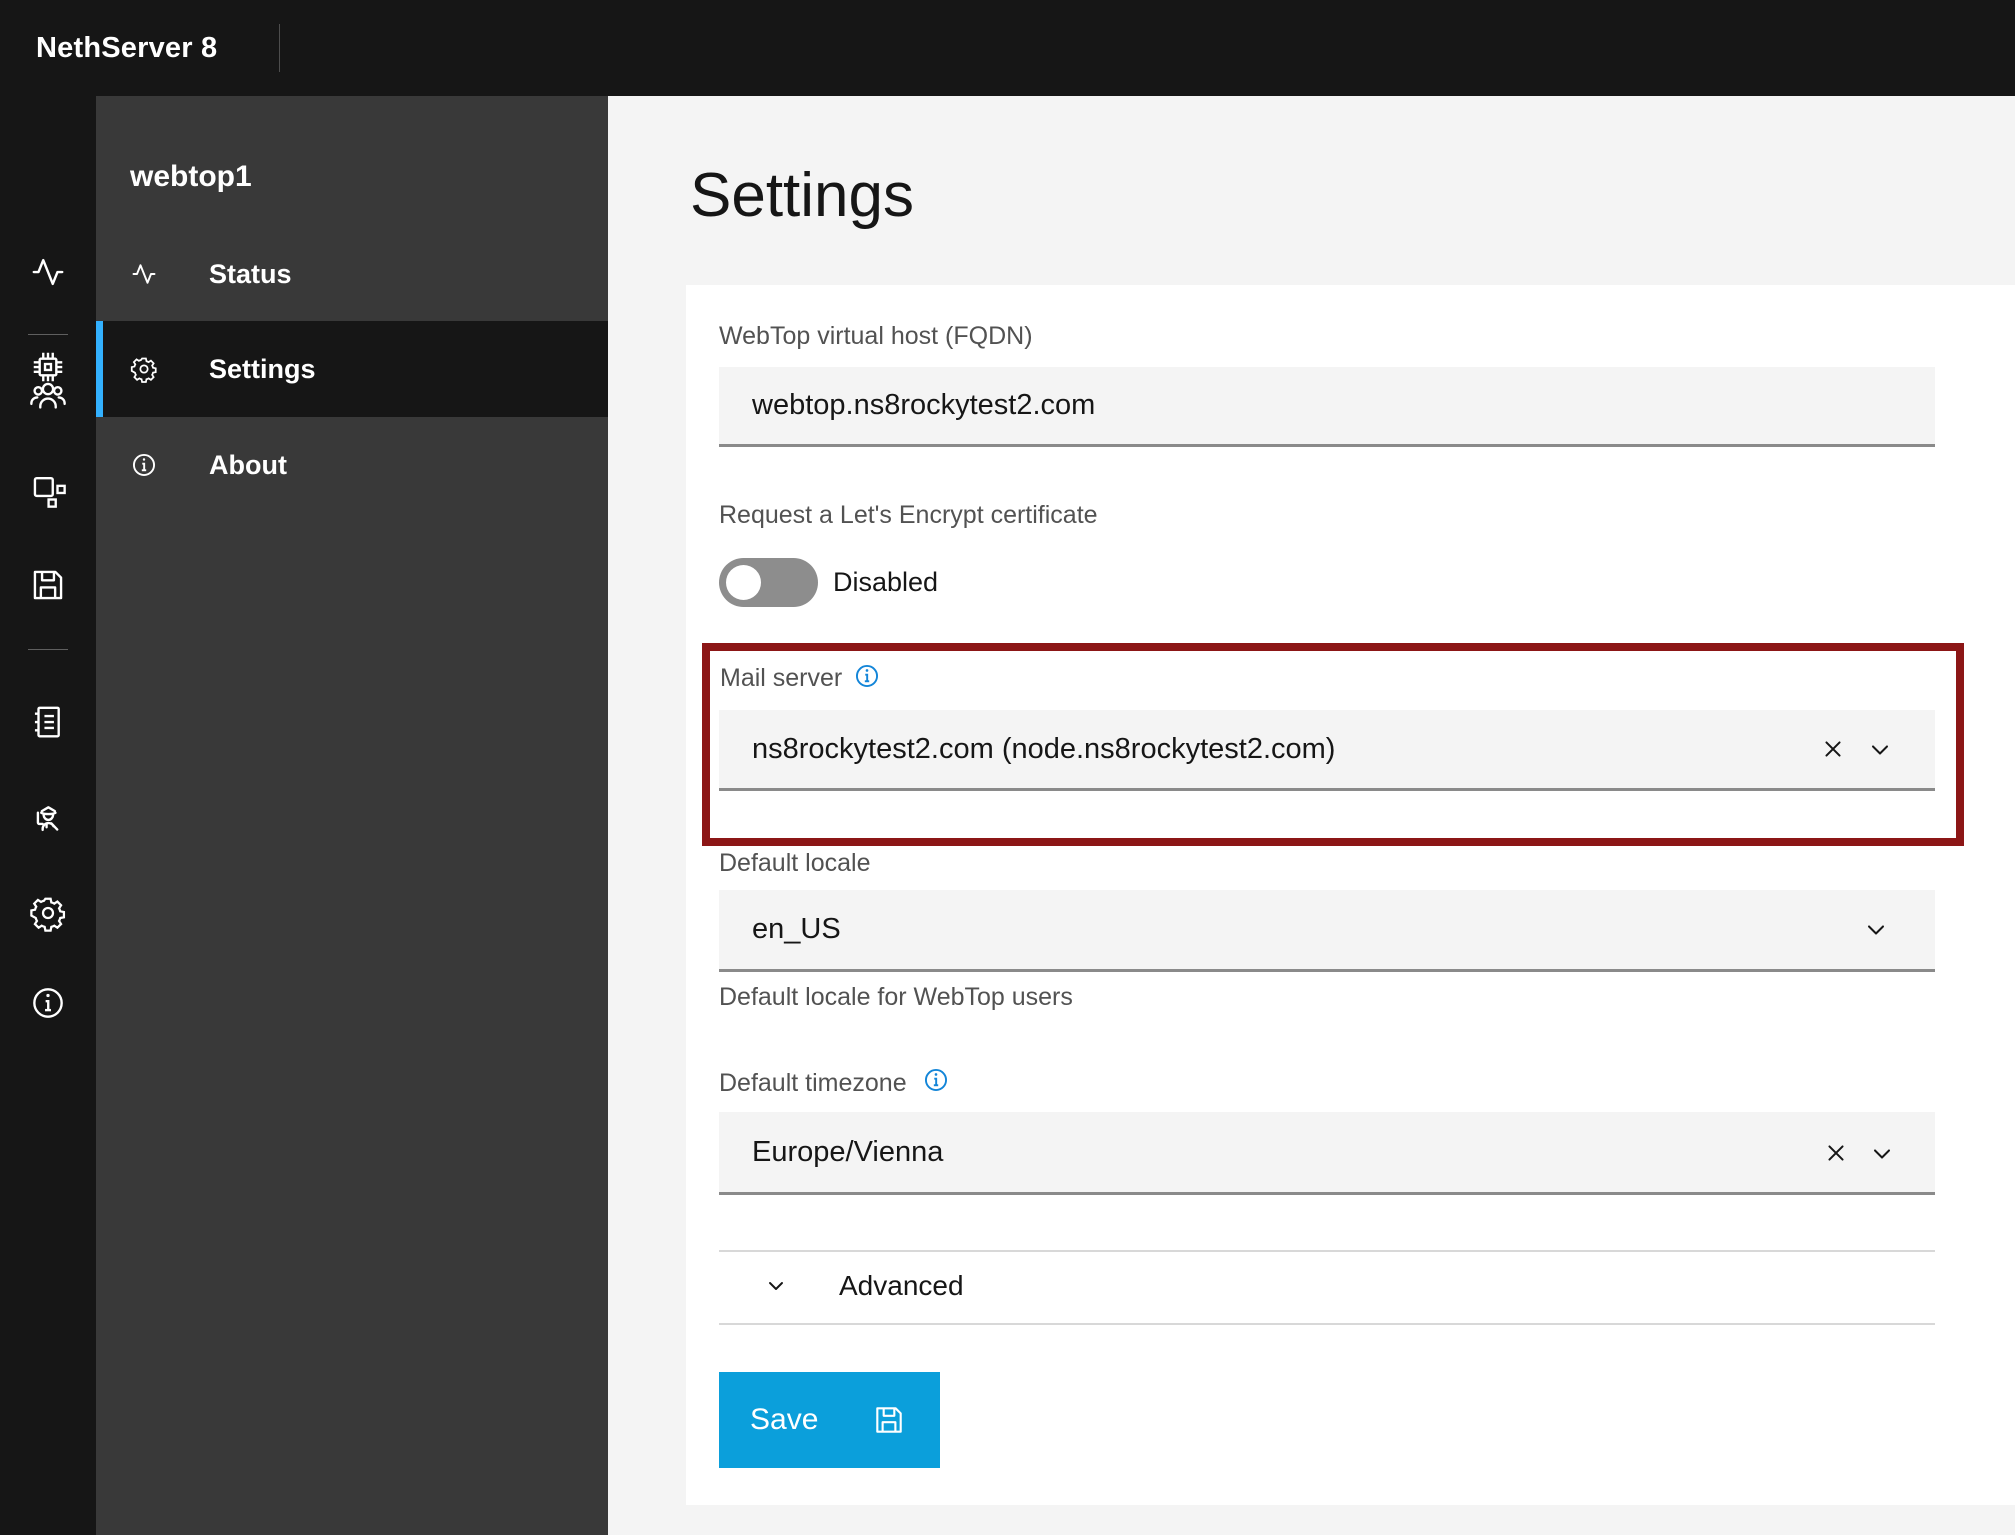 The image size is (2015, 1535). I want to click on mail-server-label: Mail server, so click(781, 678).